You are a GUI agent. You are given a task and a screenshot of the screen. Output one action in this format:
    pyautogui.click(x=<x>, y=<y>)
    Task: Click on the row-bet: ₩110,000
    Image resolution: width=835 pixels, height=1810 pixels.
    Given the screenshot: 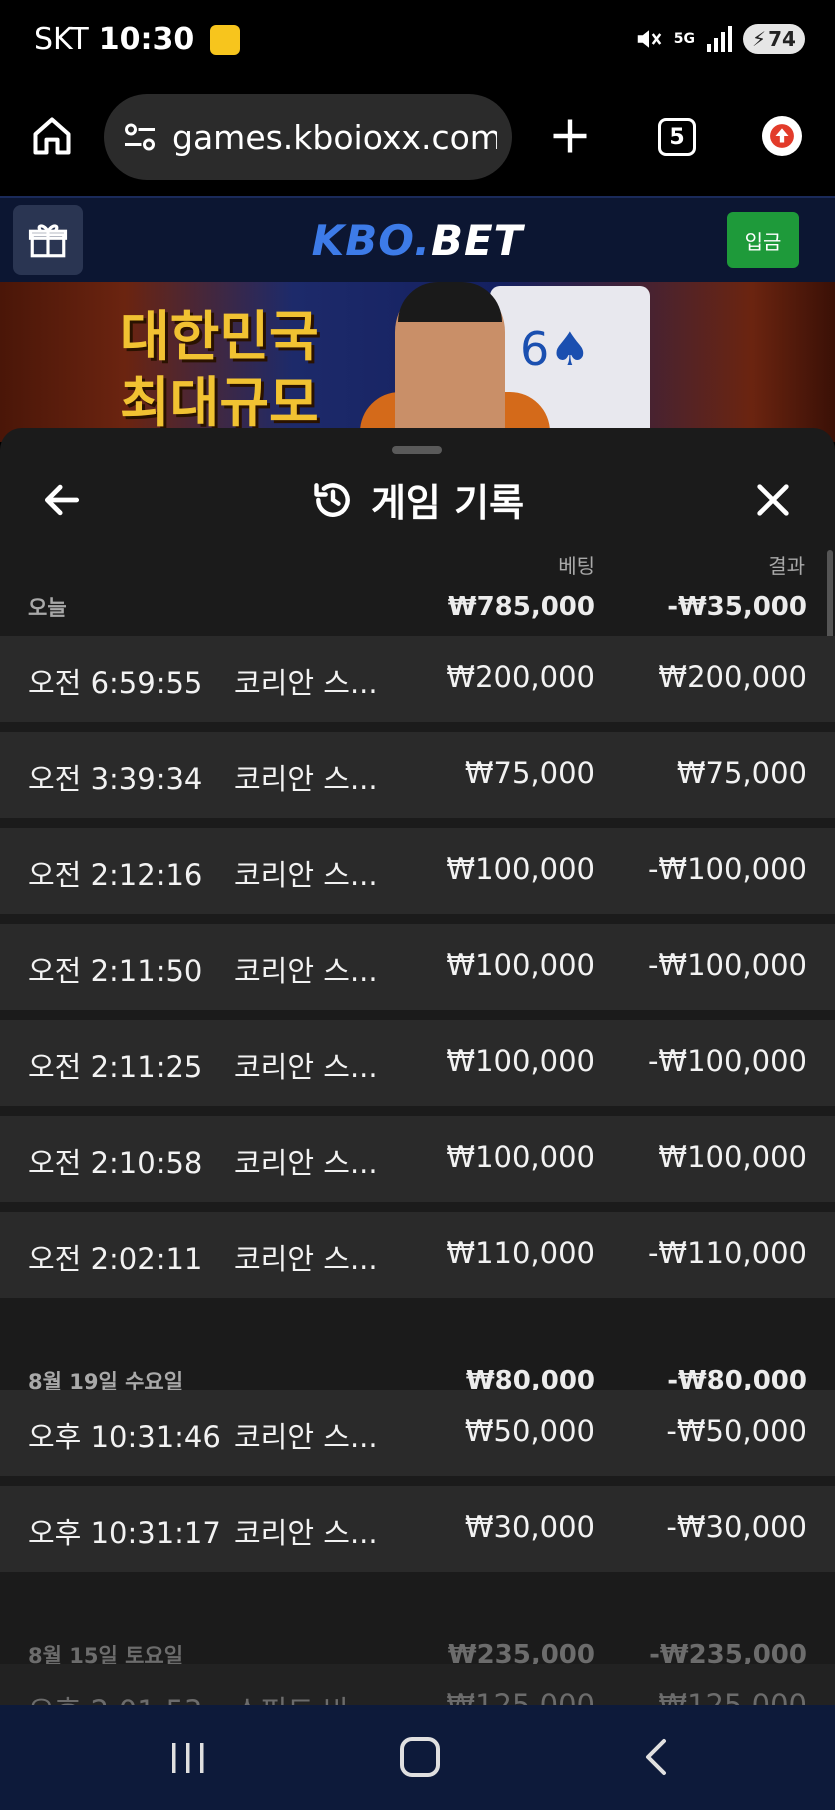 What is the action you would take?
    pyautogui.click(x=520, y=1253)
    